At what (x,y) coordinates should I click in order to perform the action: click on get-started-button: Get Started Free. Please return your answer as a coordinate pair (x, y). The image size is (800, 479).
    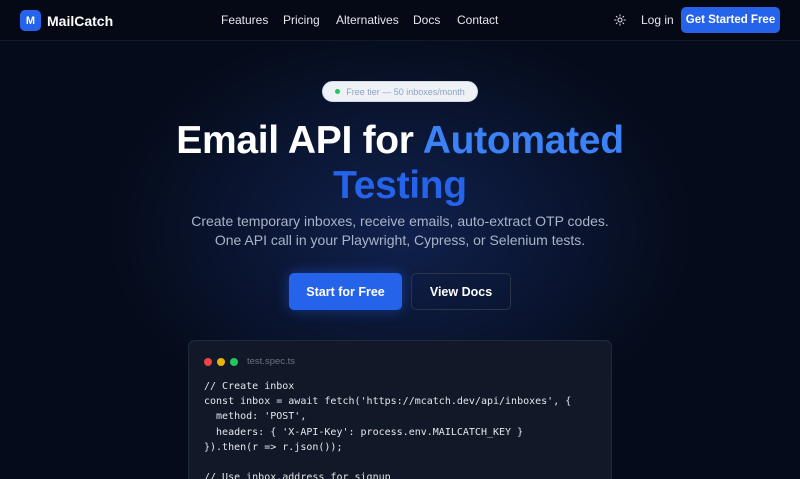
    Looking at the image, I should click on (730, 20).